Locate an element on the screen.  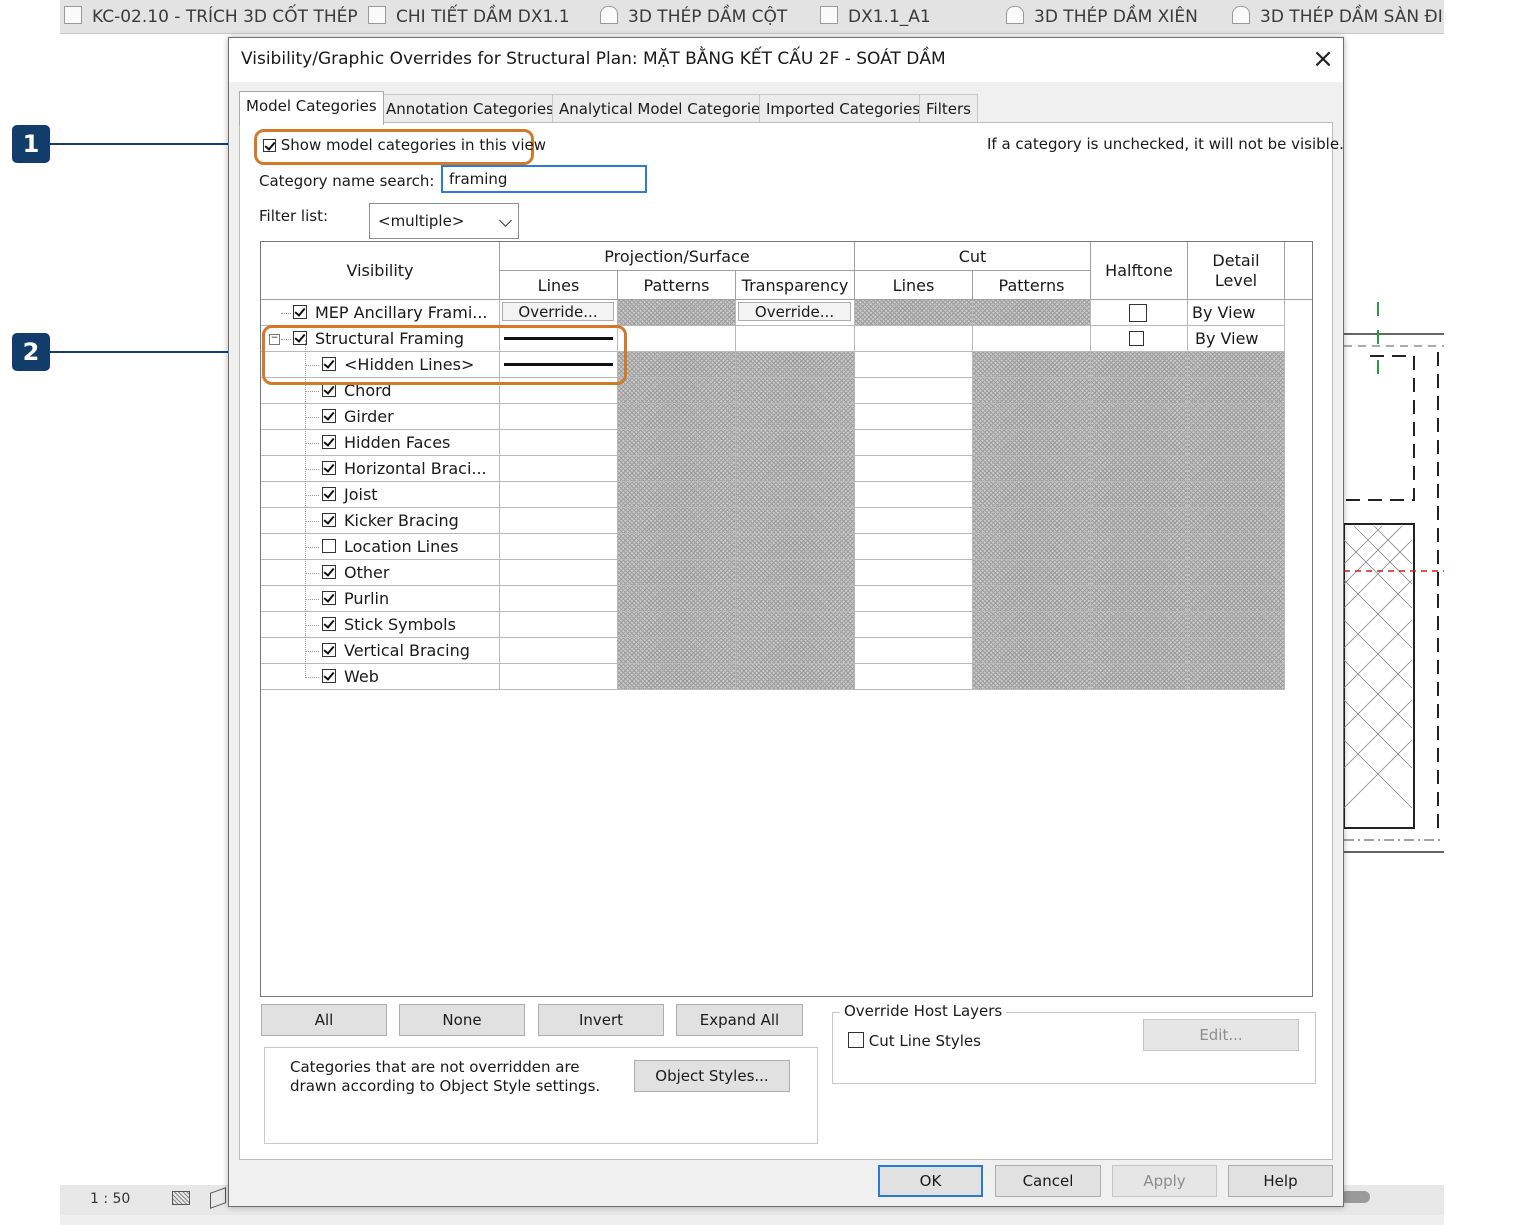
tab-analytical-model-categories: Analytical Model Categories is located at coordinates (664, 108).